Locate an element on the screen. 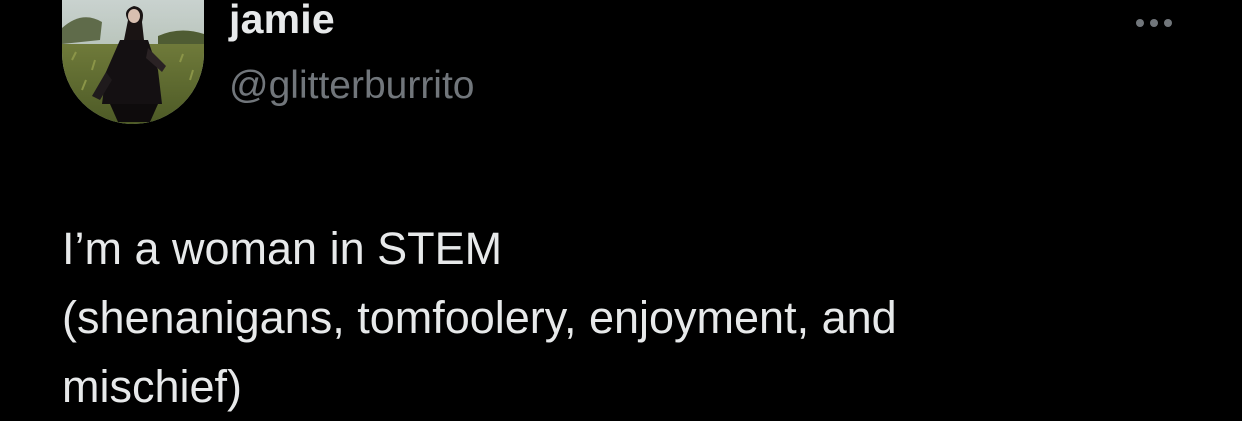 Image resolution: width=1242 pixels, height=421 pixels. user-handle: @glitterburrito is located at coordinates (352, 86).